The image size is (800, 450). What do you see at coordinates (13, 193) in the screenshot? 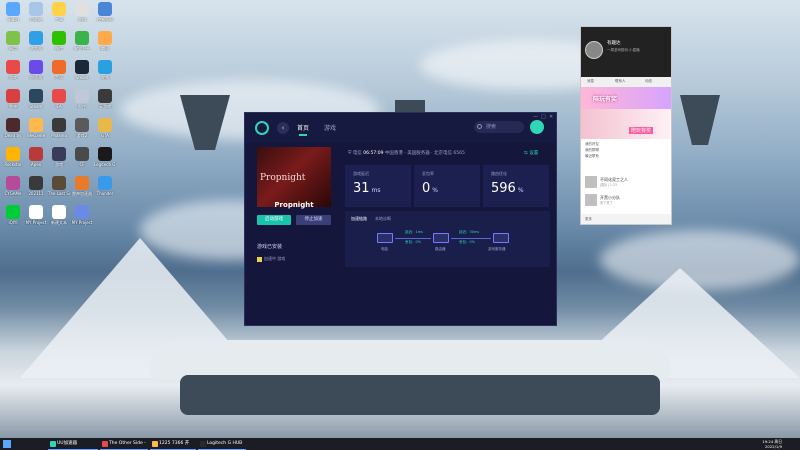
I see `desktop-icon-label: CYGAMe` at bounding box center [13, 193].